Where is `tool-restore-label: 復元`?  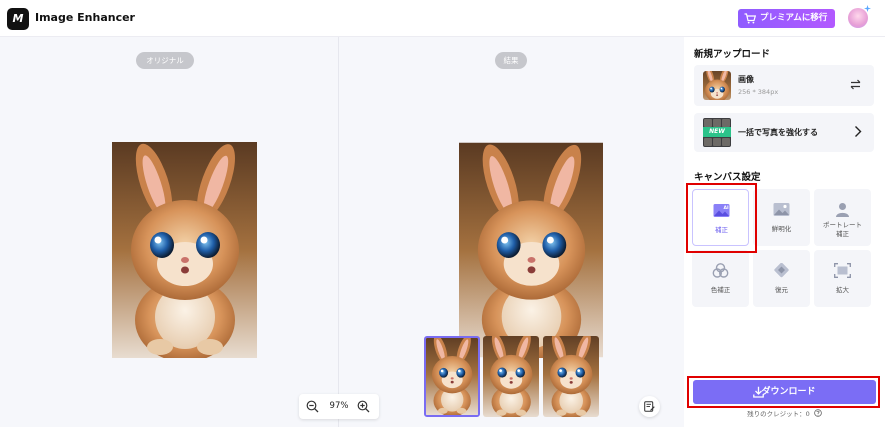 tool-restore-label: 復元 is located at coordinates (781, 290).